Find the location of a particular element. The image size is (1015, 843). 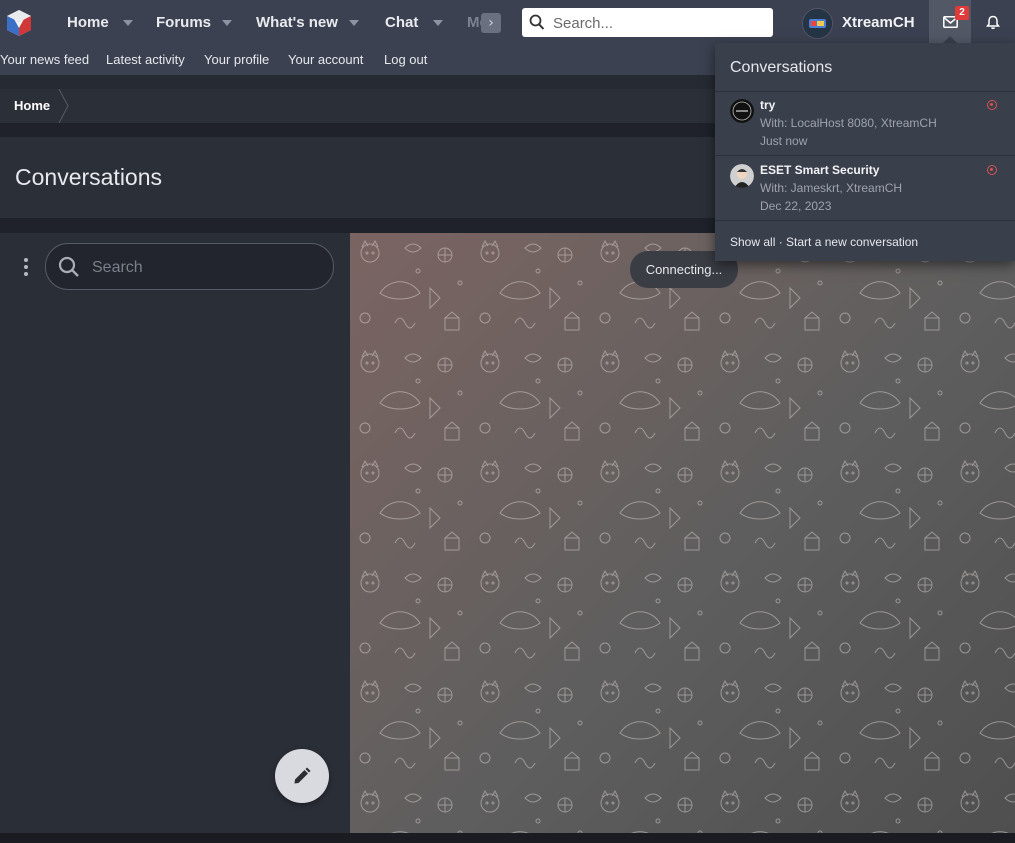

nav-forums: Forums is located at coordinates (183, 22).